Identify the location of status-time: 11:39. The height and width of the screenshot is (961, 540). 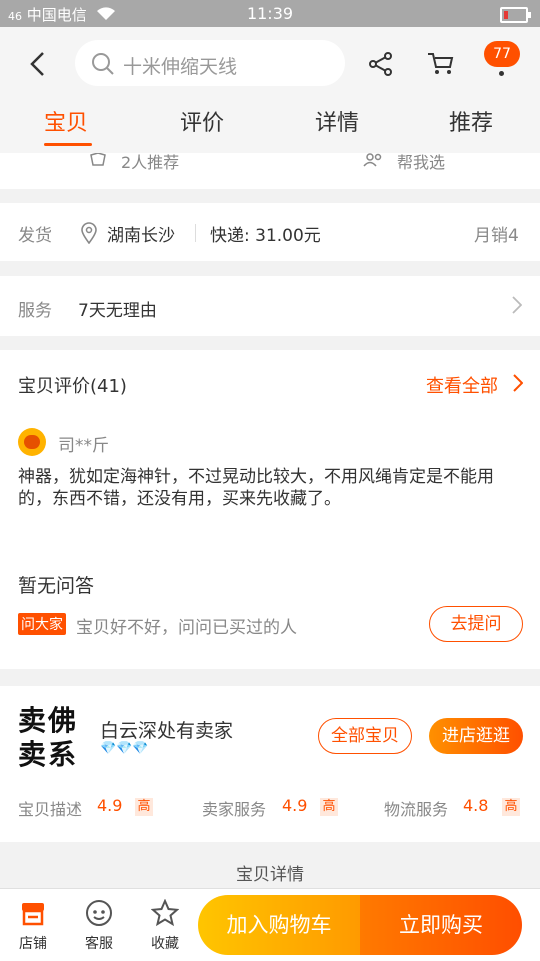
(270, 13).